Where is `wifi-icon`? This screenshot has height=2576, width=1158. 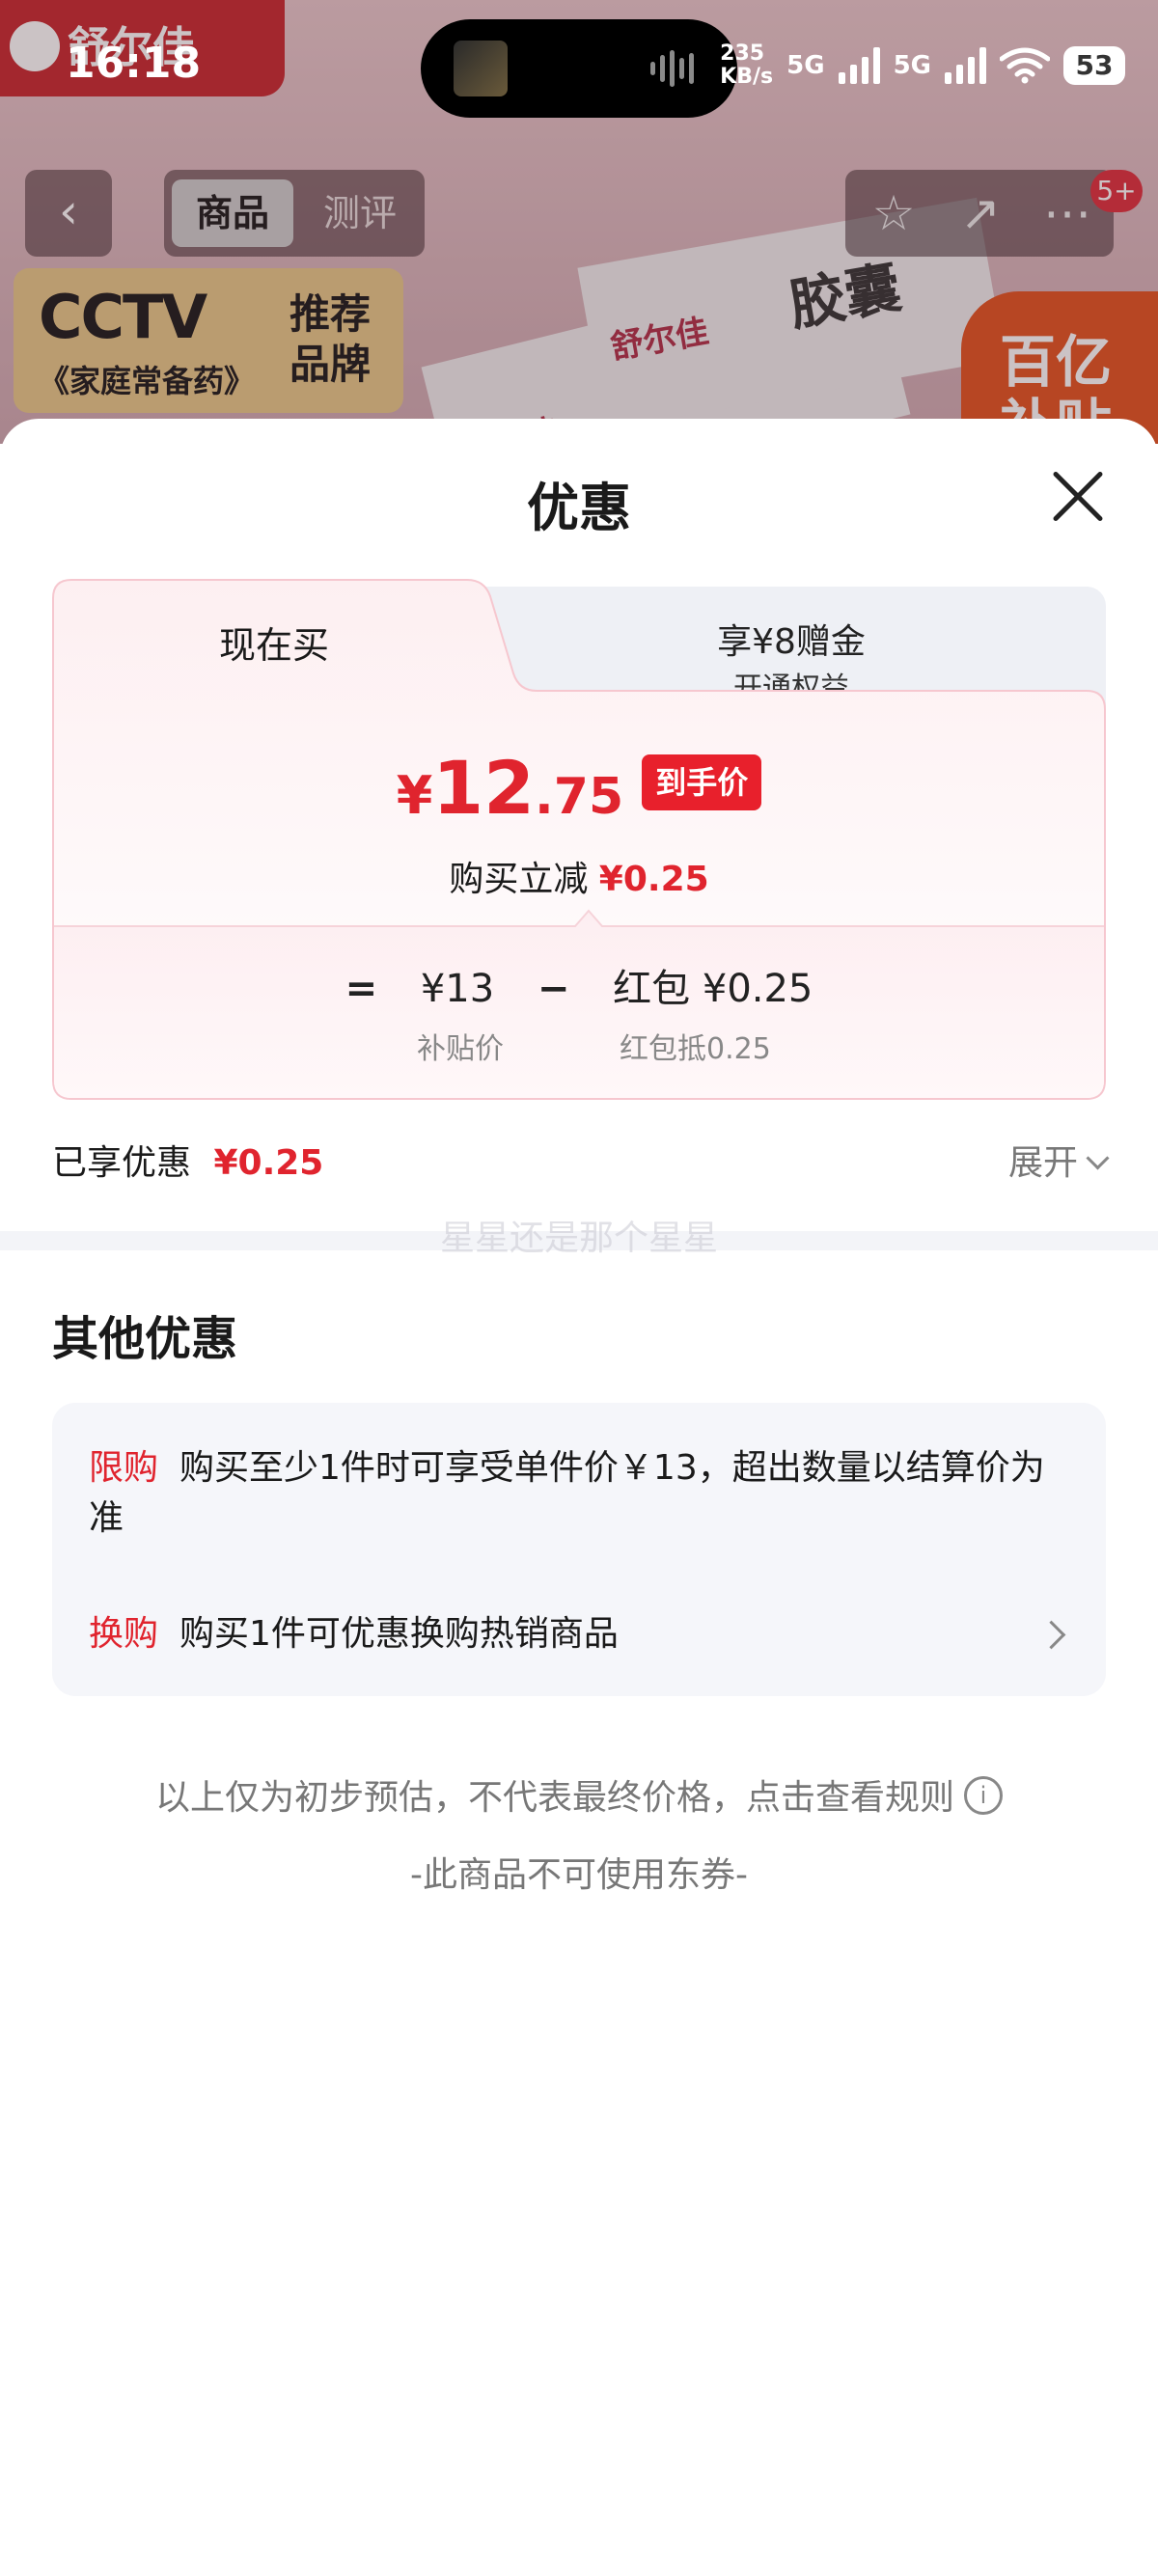
wifi-icon is located at coordinates (1025, 65).